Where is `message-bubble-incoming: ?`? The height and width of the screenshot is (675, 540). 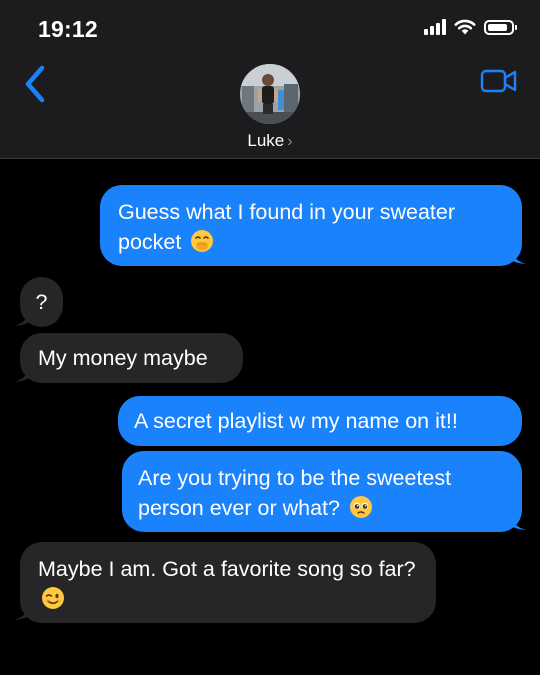
message-bubble-incoming: ? is located at coordinates (41, 302).